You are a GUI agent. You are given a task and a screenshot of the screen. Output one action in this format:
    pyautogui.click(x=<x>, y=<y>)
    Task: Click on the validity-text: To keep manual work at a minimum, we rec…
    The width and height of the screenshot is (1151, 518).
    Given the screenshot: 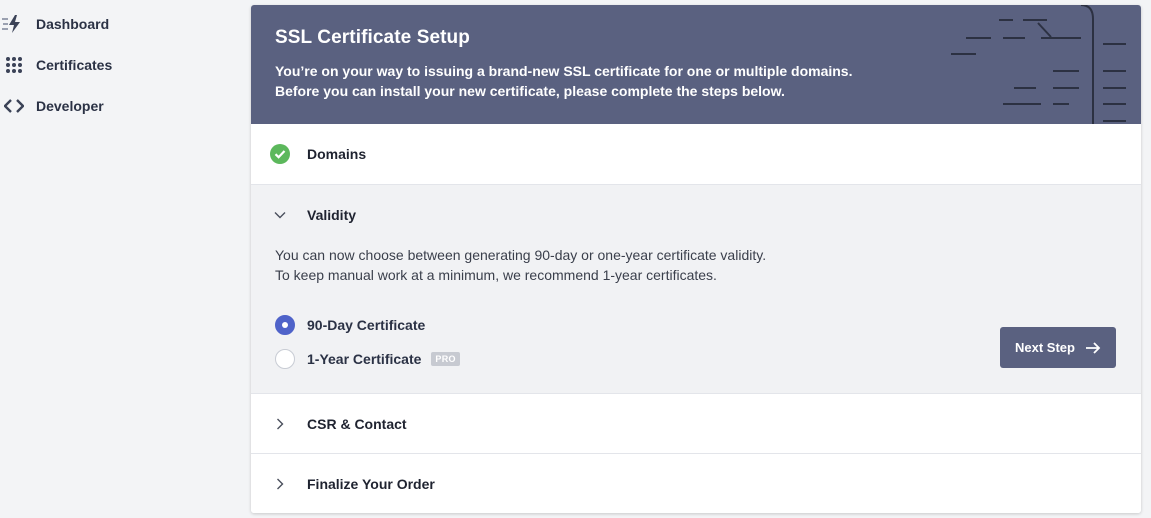 What is the action you would take?
    pyautogui.click(x=496, y=275)
    